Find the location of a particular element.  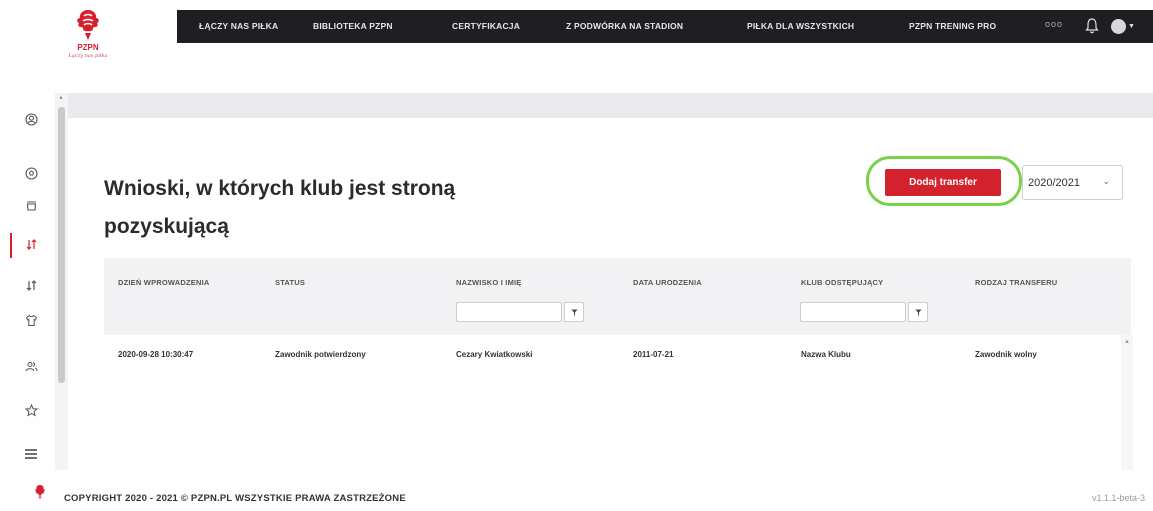

shirt-icon is located at coordinates (31, 320).